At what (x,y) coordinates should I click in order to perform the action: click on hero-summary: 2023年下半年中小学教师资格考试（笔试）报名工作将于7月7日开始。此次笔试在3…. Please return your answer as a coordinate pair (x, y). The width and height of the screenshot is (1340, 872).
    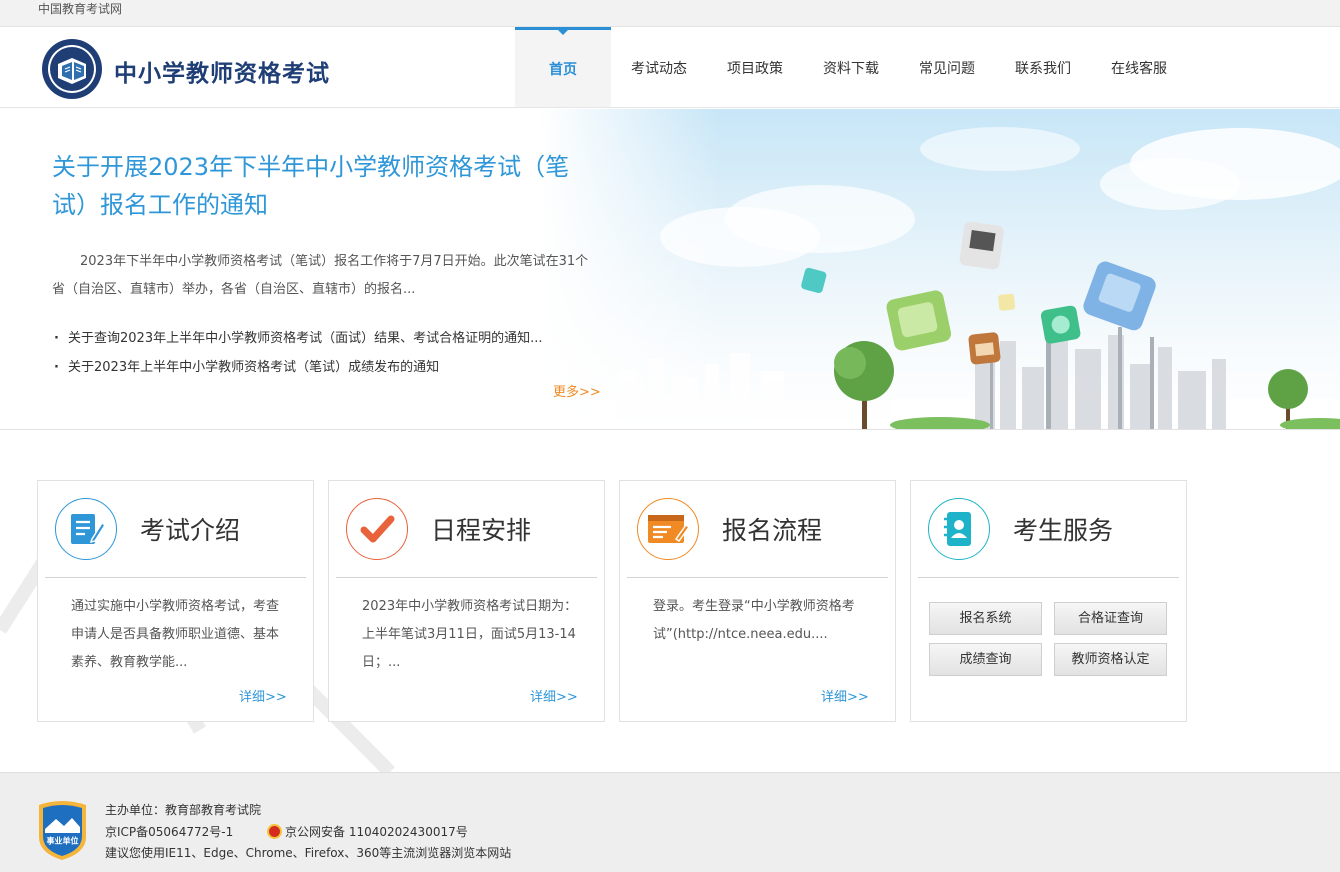
    Looking at the image, I should click on (320, 275).